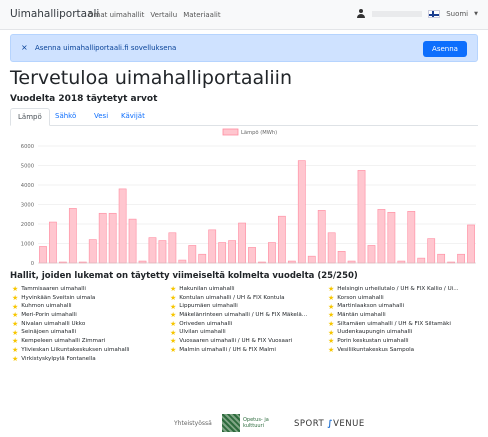  Describe the element at coordinates (88, 298) in the screenshot. I see `hall-list-item: ★ Hyvinkään Sveitsin uimala` at that location.